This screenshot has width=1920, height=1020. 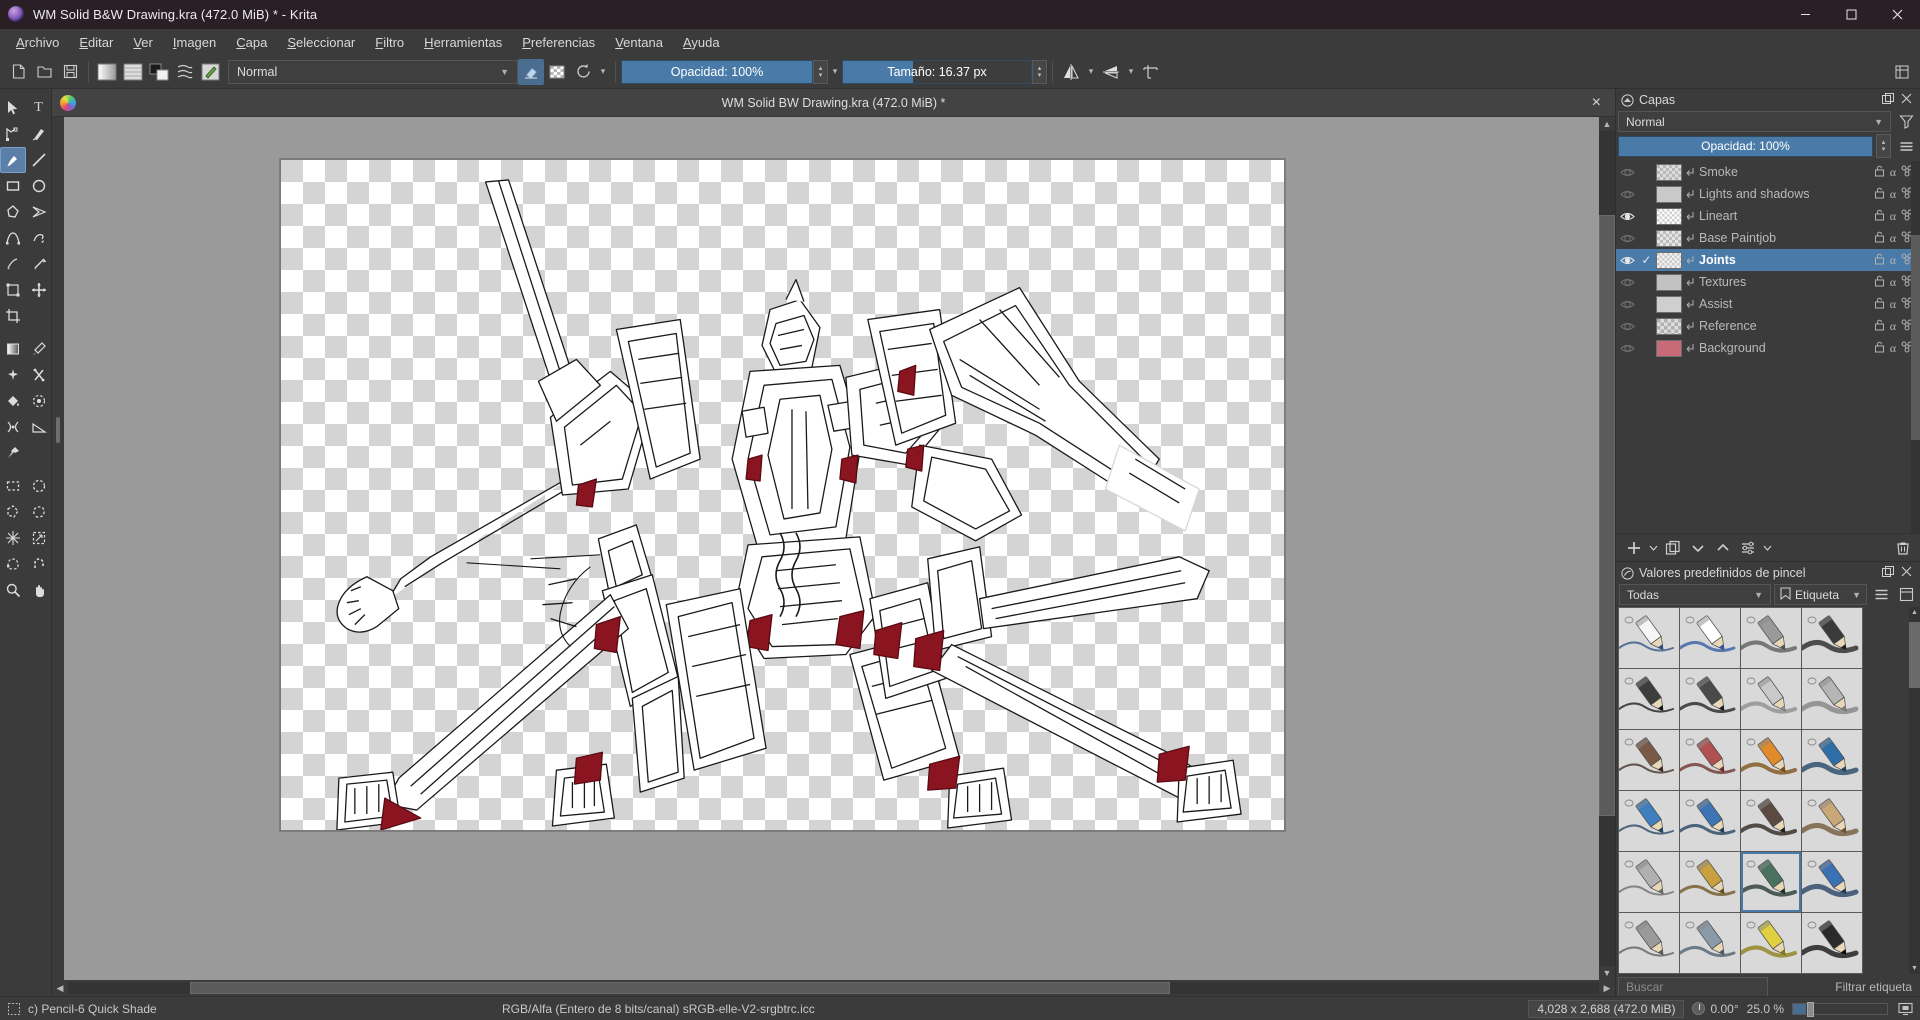 What do you see at coordinates (39, 238) in the screenshot?
I see `freehand-path-tool` at bounding box center [39, 238].